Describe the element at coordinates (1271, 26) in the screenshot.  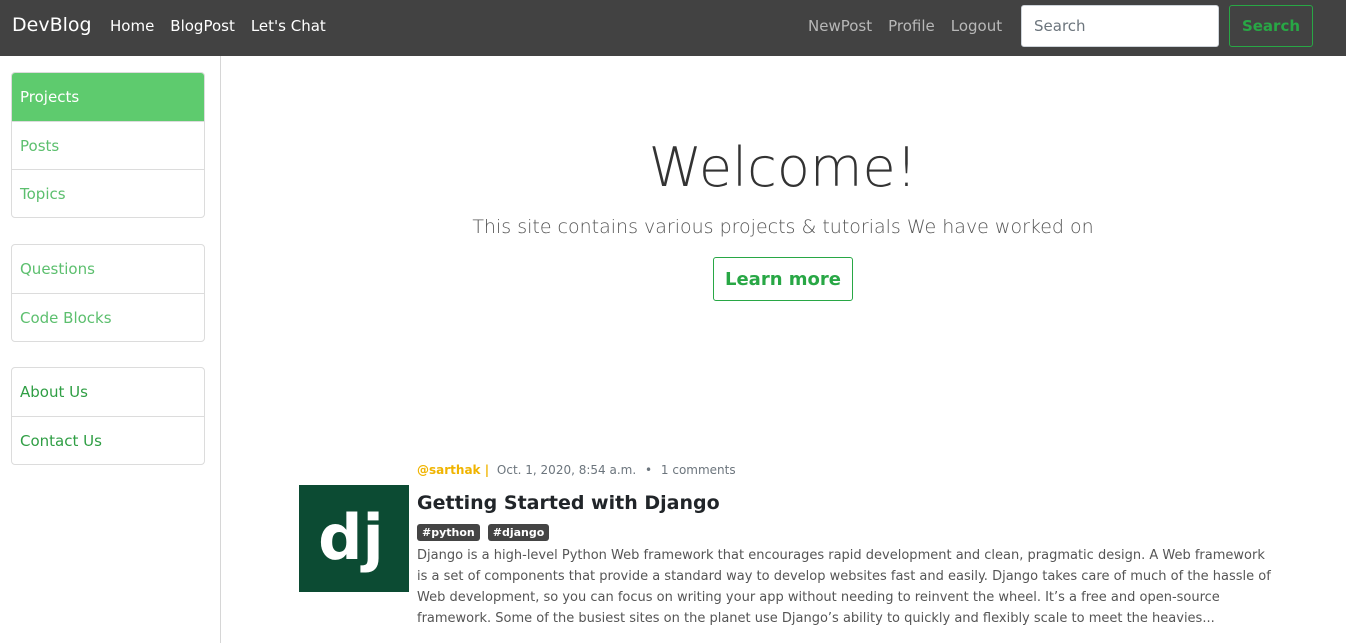
I see `search-button: Search` at that location.